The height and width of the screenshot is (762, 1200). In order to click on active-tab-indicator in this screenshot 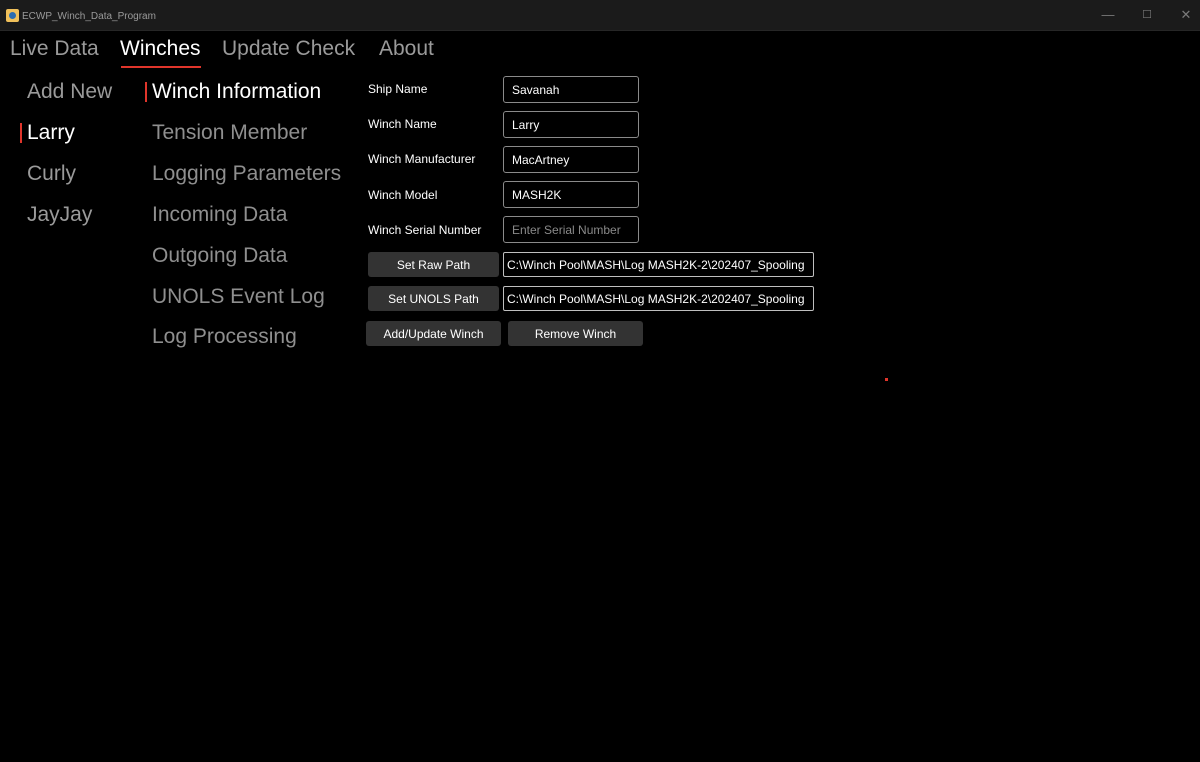, I will do `click(161, 67)`.